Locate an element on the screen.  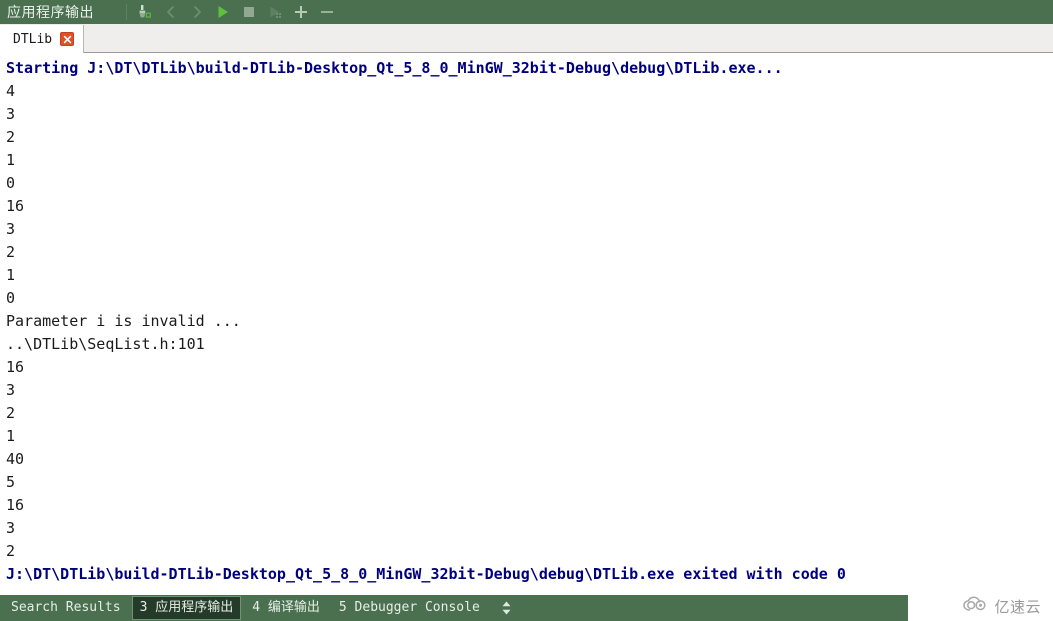
zoom-out-icon is located at coordinates (327, 12).